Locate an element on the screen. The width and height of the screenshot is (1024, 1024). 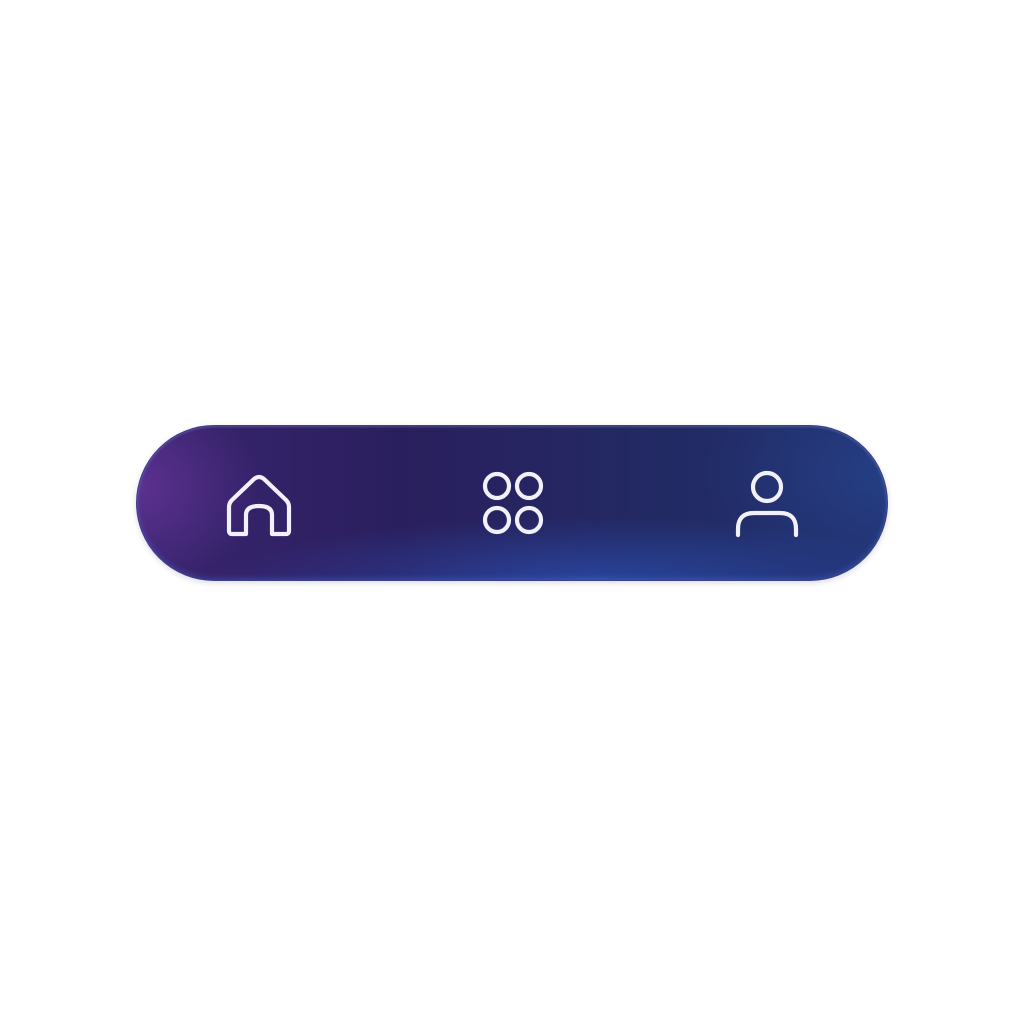
home-icon is located at coordinates (259, 504).